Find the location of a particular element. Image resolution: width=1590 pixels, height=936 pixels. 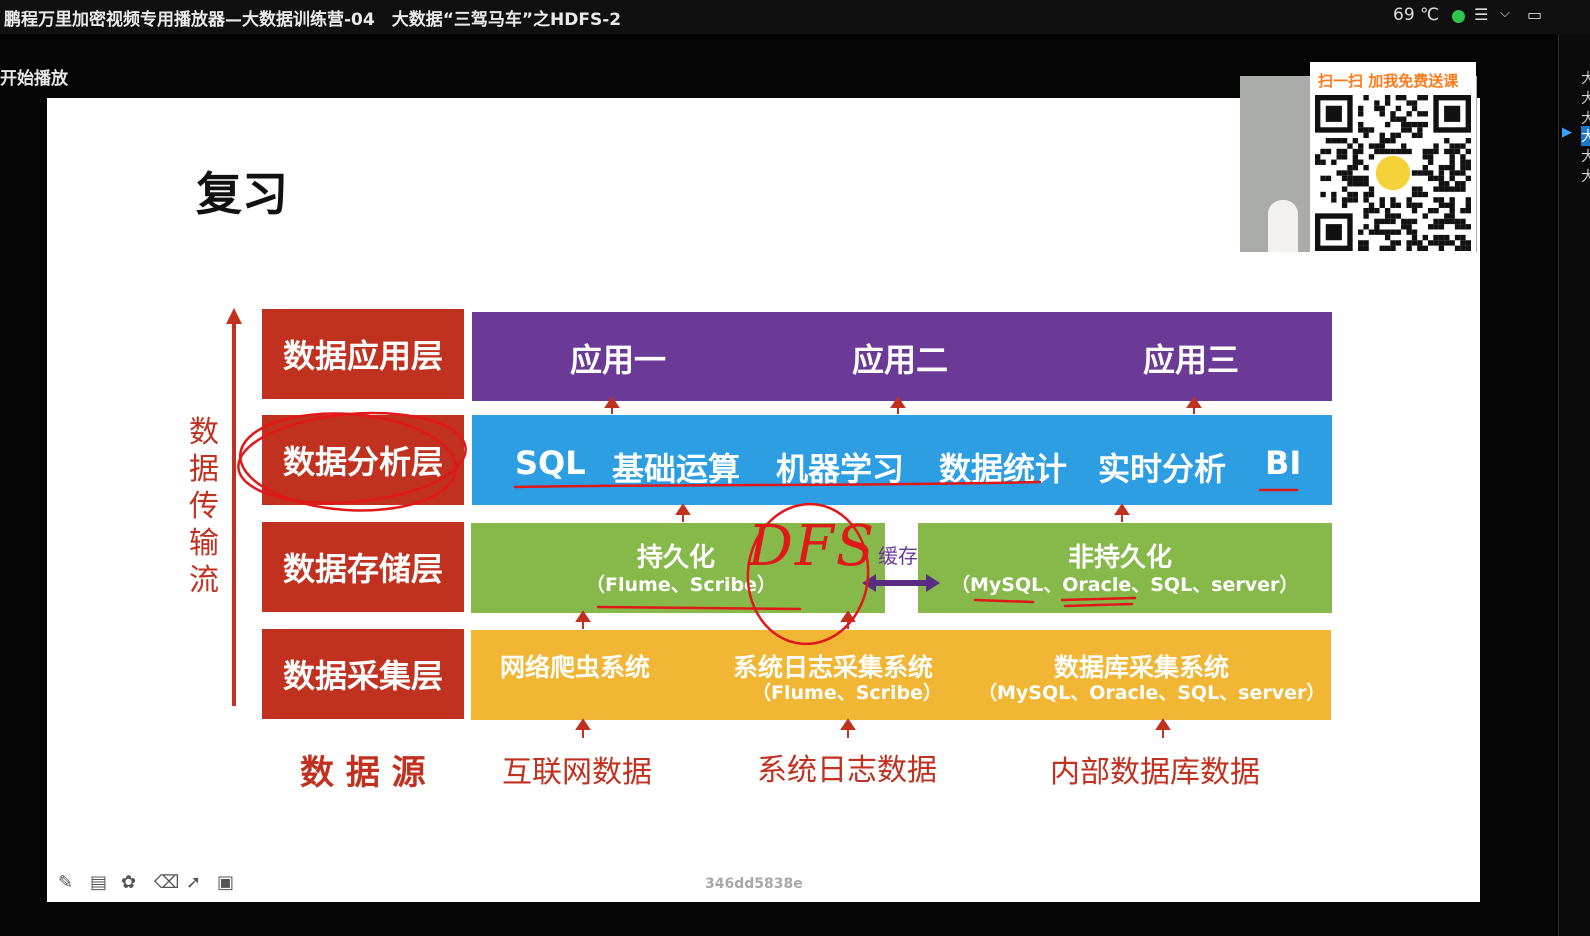

pen-icon: ✎ is located at coordinates (65, 882).